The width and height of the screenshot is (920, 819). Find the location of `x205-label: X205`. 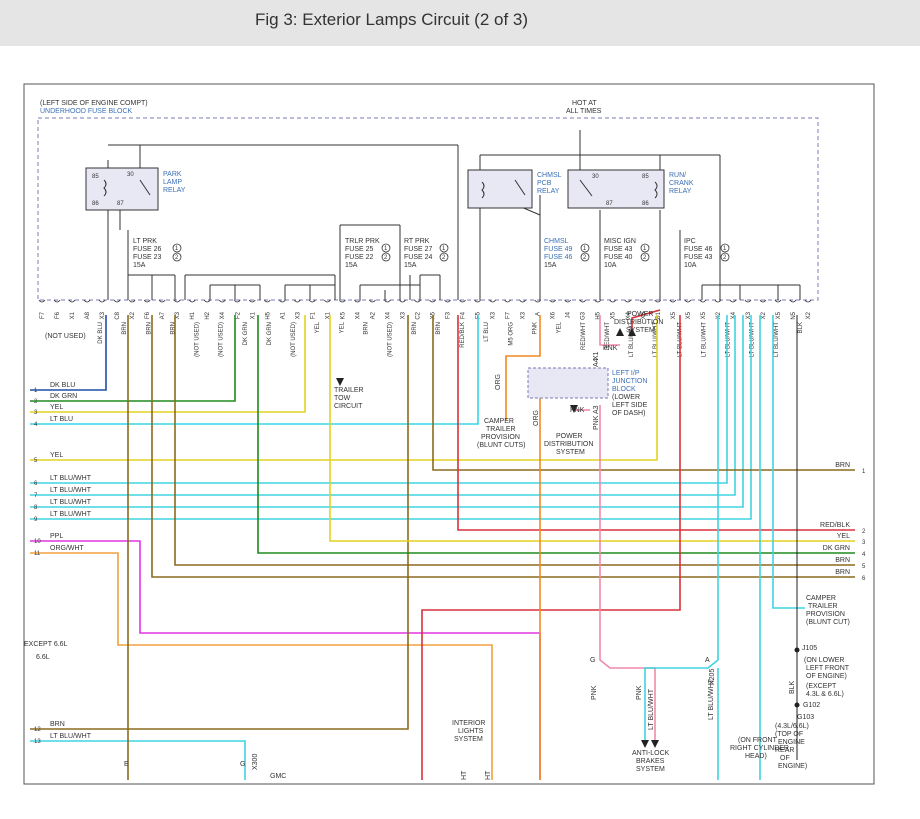

x205-label: X205 is located at coordinates (712, 677).